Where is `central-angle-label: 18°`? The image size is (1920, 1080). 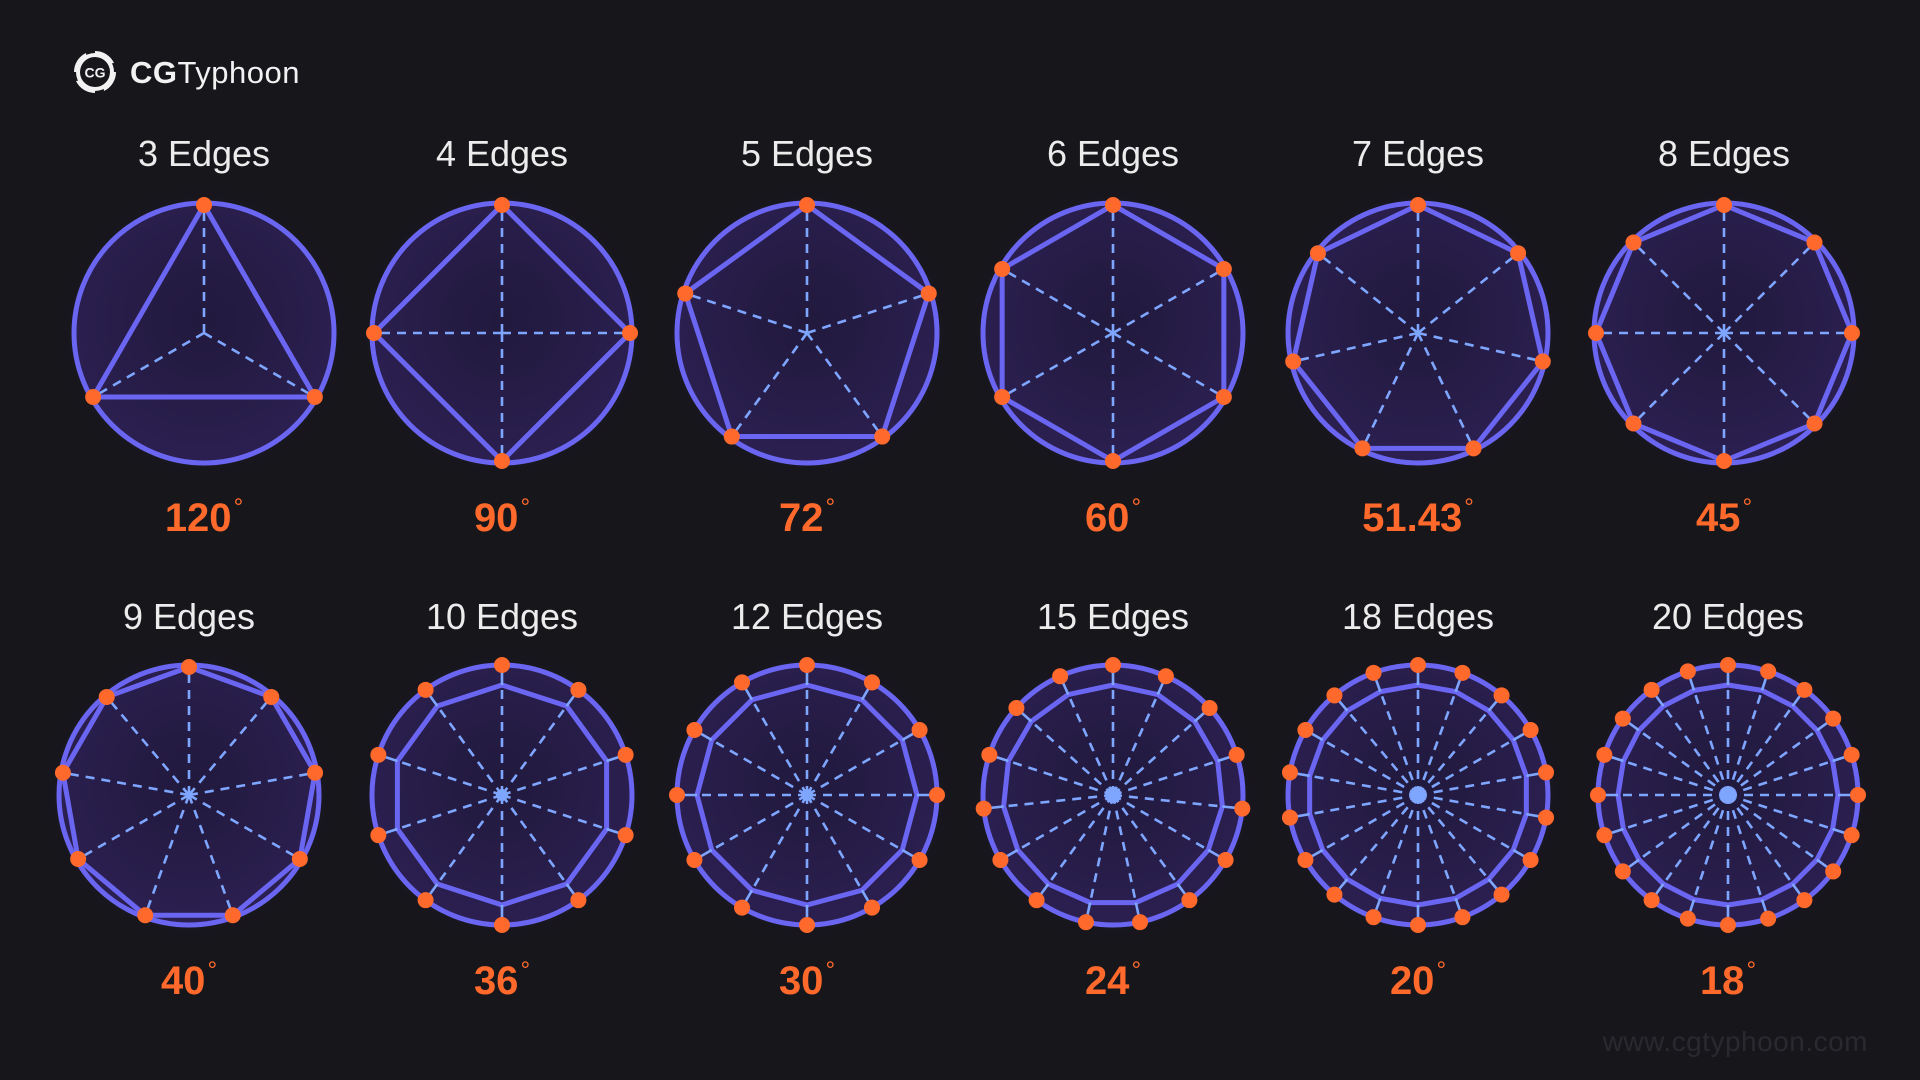
central-angle-label: 18° is located at coordinates (1728, 980).